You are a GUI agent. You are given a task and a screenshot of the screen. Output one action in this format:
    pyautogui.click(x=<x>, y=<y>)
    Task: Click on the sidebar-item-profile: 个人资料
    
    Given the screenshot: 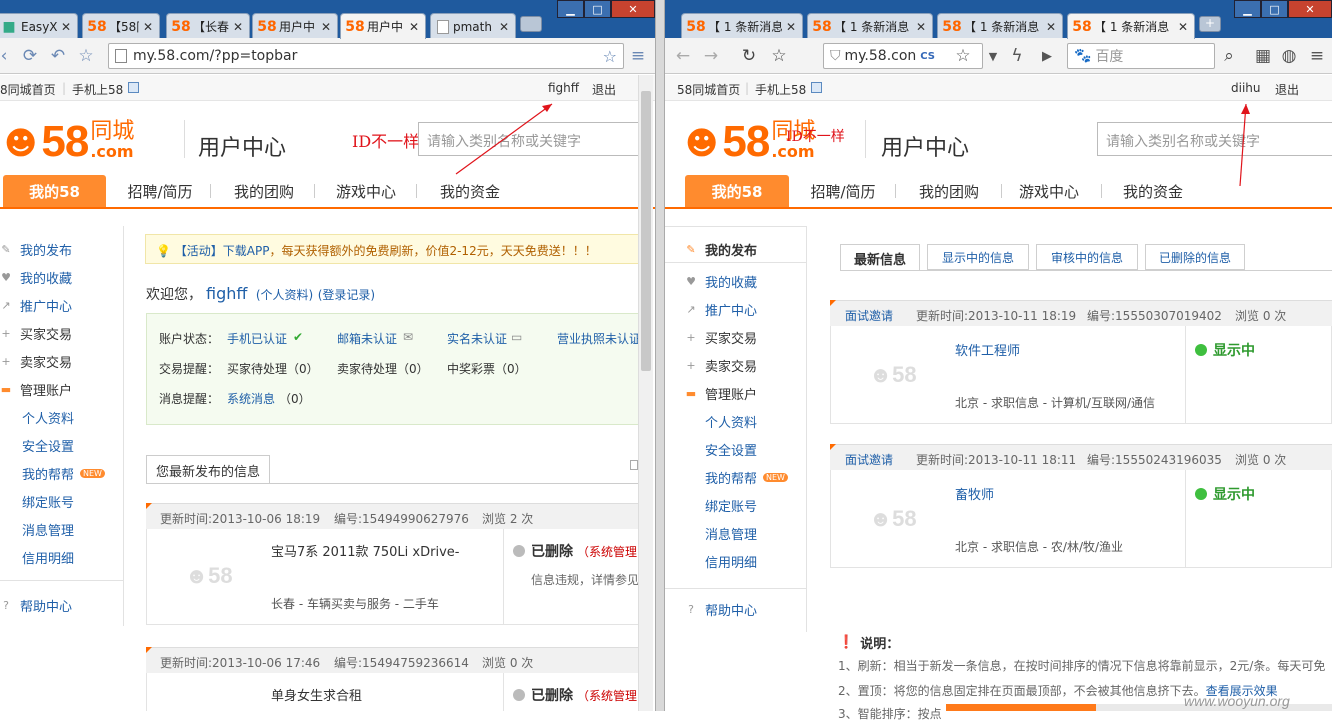 What is the action you would take?
    pyautogui.click(x=731, y=421)
    